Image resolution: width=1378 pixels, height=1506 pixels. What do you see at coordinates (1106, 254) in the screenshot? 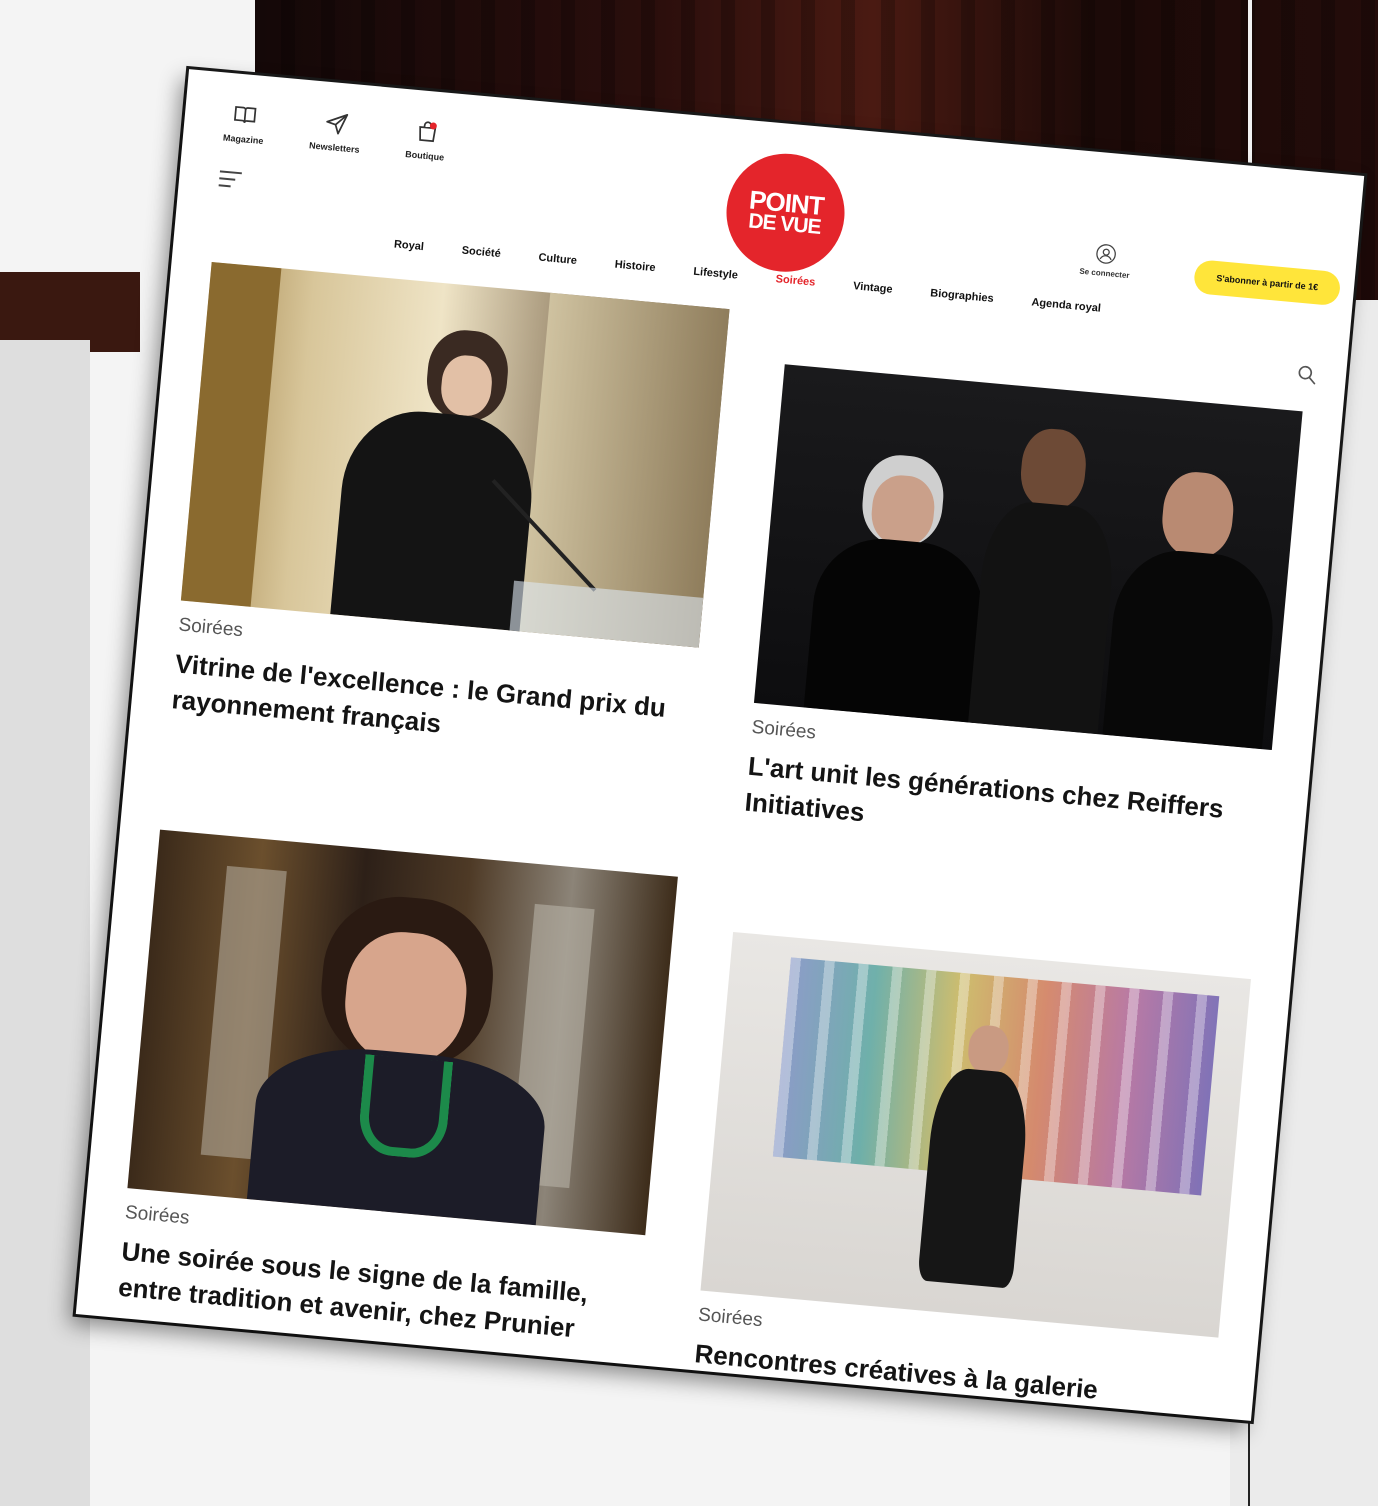
I see `user-icon` at bounding box center [1106, 254].